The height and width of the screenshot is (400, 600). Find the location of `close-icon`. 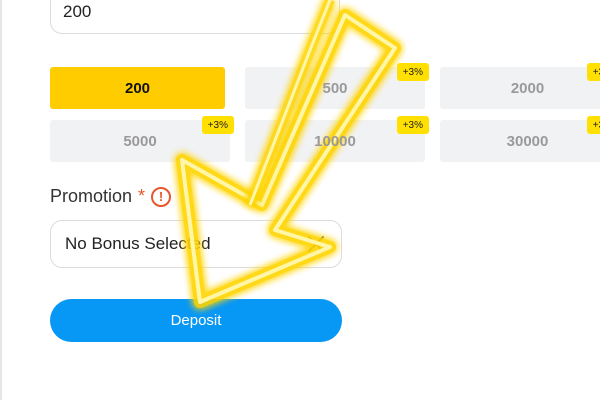

close-icon is located at coordinates (316, 244).